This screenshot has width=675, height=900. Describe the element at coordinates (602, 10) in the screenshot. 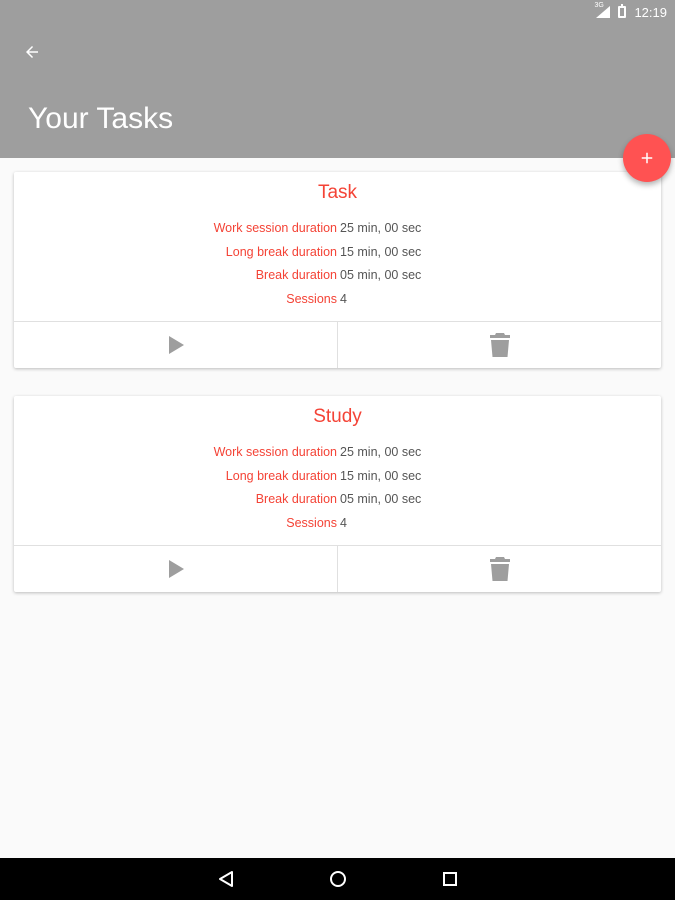

I see `signal-icon: 3G` at that location.